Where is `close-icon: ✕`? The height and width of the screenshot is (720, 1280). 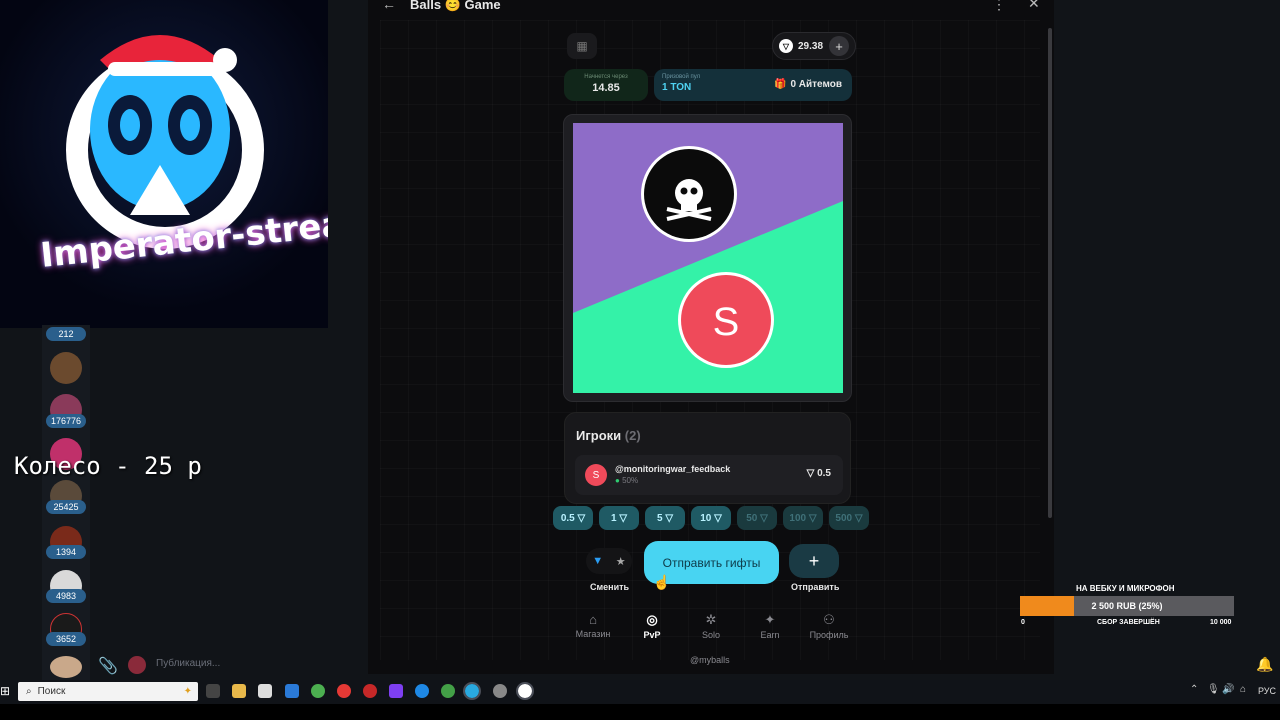 close-icon: ✕ is located at coordinates (1034, 6).